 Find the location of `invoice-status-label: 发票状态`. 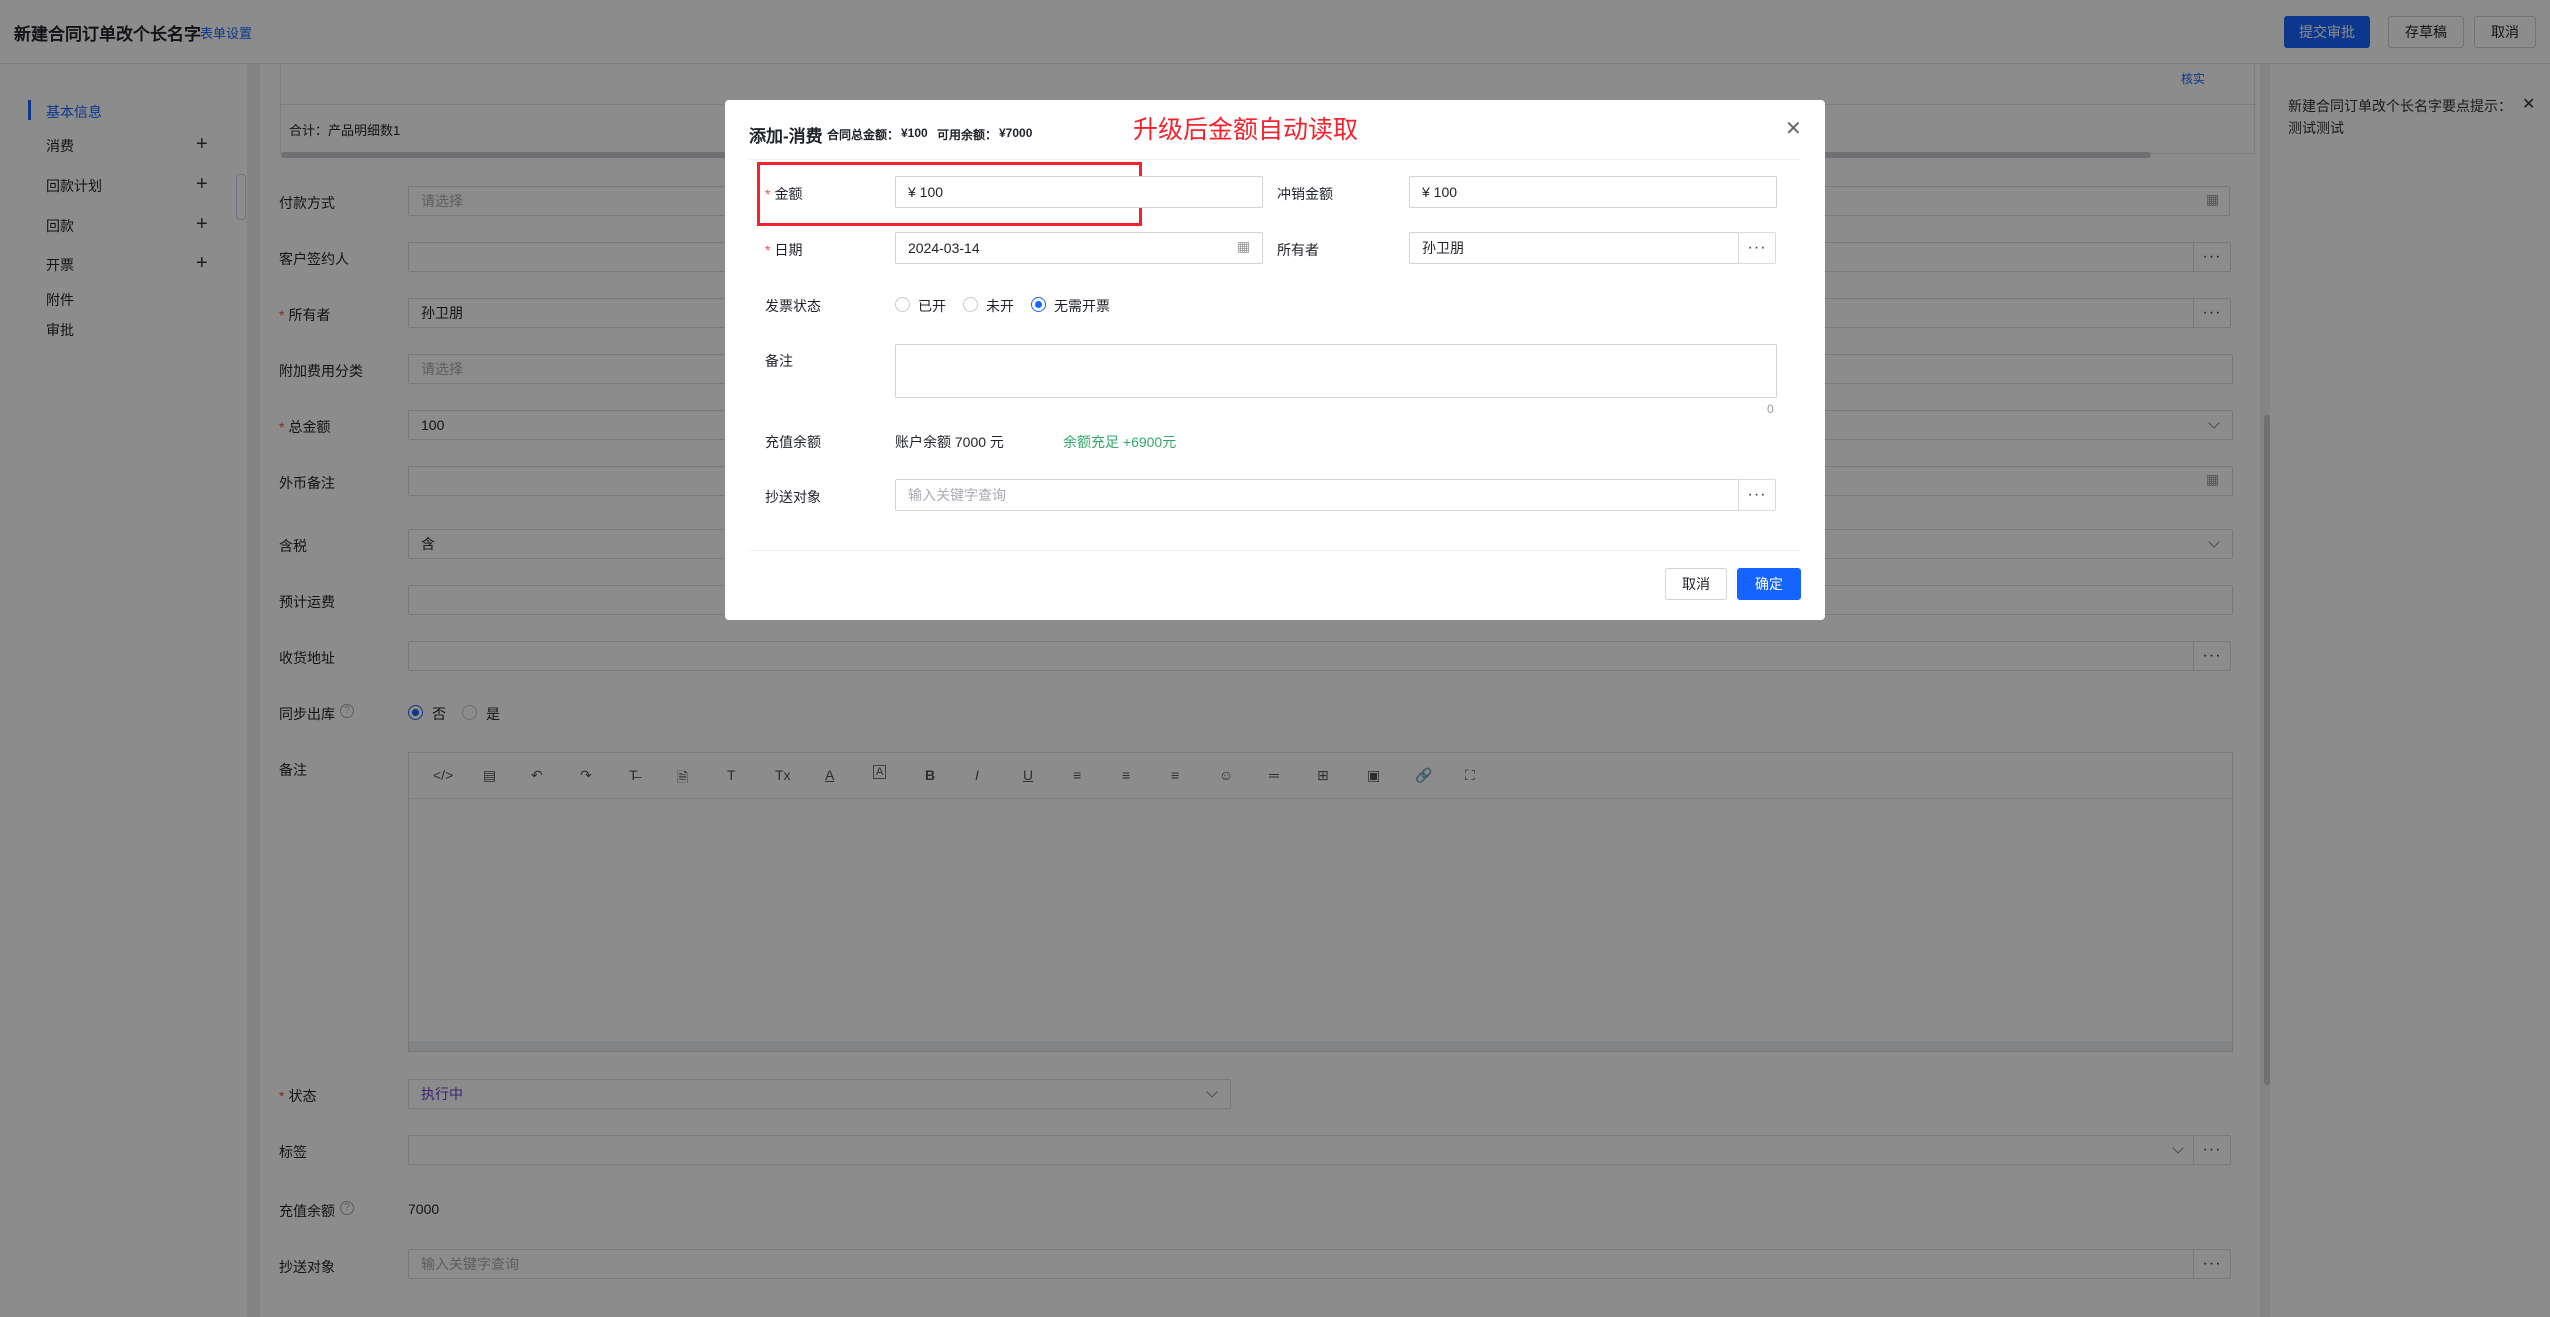

invoice-status-label: 发票状态 is located at coordinates (793, 306).